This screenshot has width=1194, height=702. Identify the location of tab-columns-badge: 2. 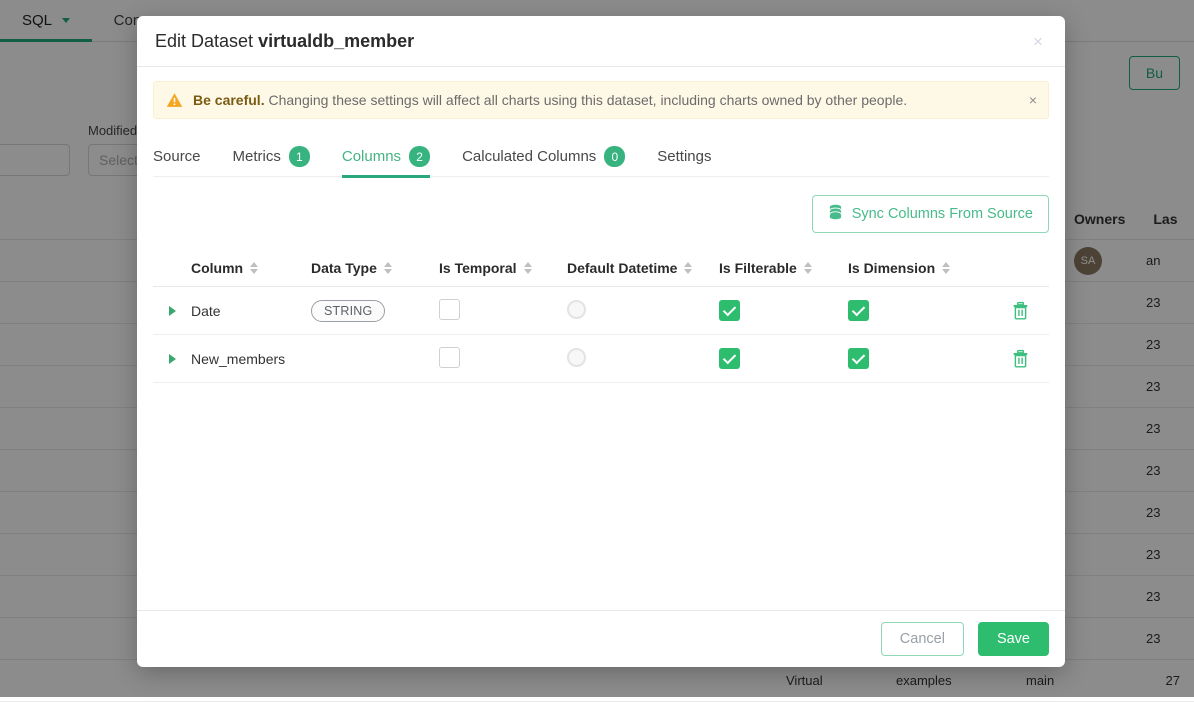
(419, 156).